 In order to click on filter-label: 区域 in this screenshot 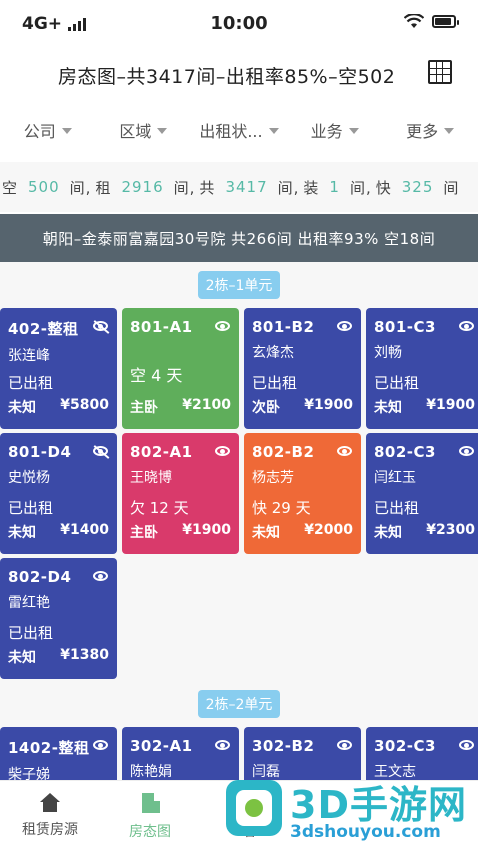, I will do `click(135, 131)`.